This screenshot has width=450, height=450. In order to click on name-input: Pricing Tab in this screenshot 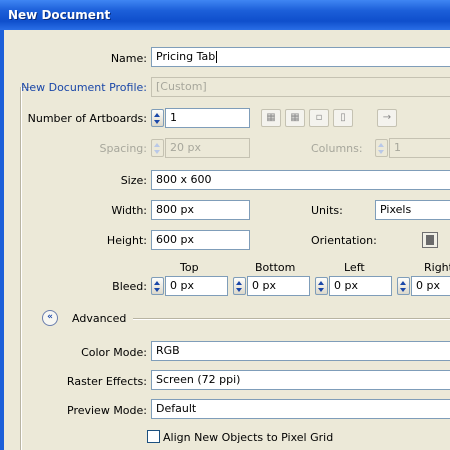, I will do `click(300, 57)`.